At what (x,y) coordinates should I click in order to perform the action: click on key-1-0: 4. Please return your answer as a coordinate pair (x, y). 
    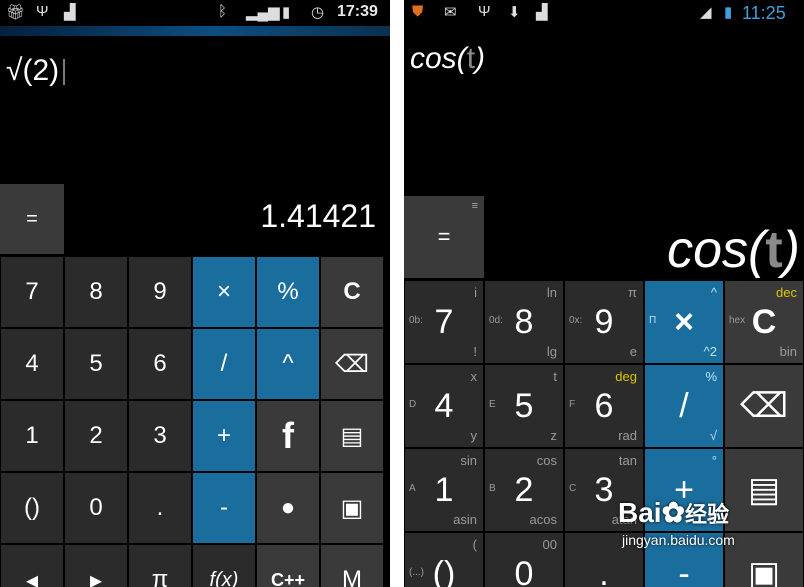
    Looking at the image, I should click on (32, 364).